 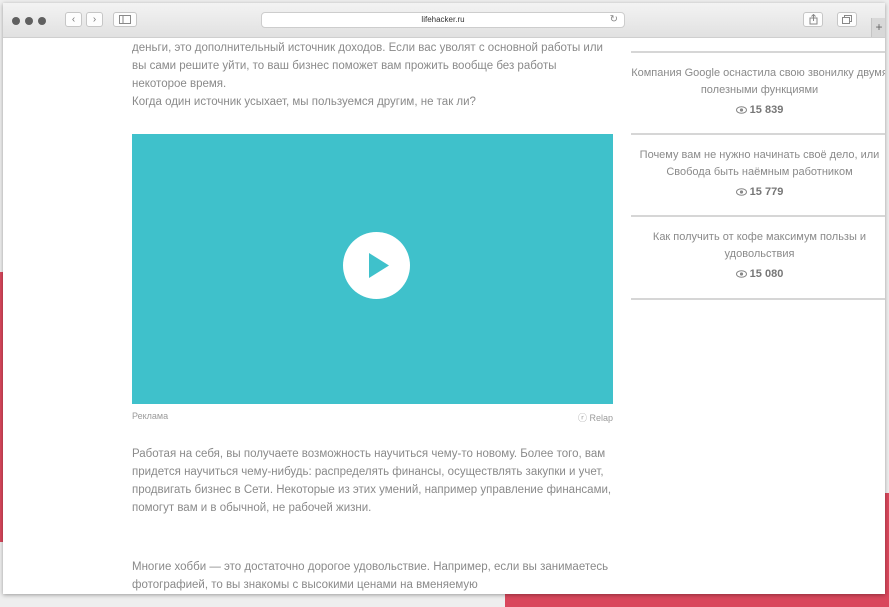 I want to click on chevron-left-icon: ‹, so click(x=73, y=19).